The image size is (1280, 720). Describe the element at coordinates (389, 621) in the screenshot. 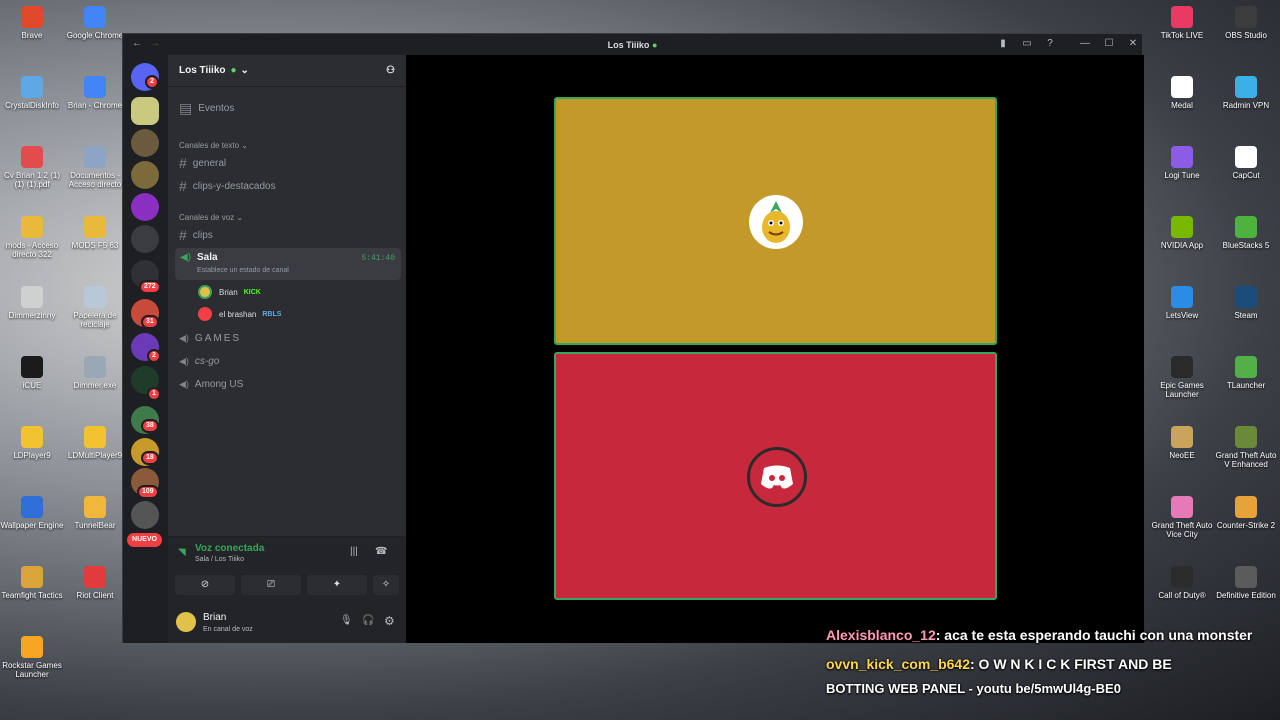

I see `settings-gear-icon: ⚙` at that location.